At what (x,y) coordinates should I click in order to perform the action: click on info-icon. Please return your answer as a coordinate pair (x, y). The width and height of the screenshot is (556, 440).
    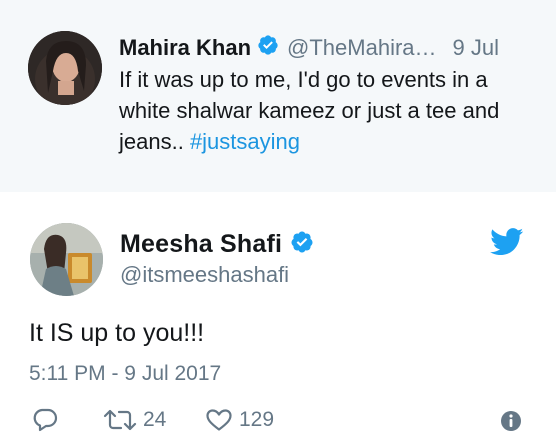
    Looking at the image, I should click on (511, 421).